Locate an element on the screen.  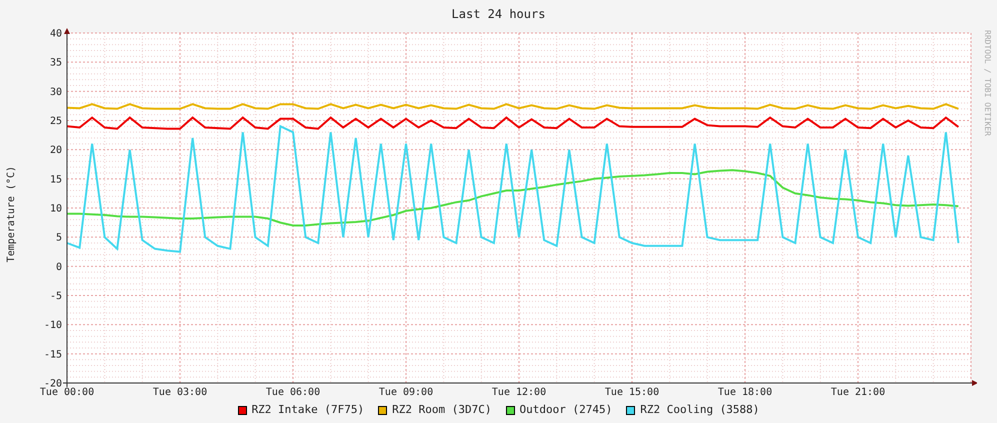
credit-text: RRDTOOL / TOBI OETIKER is located at coordinates (987, 83).